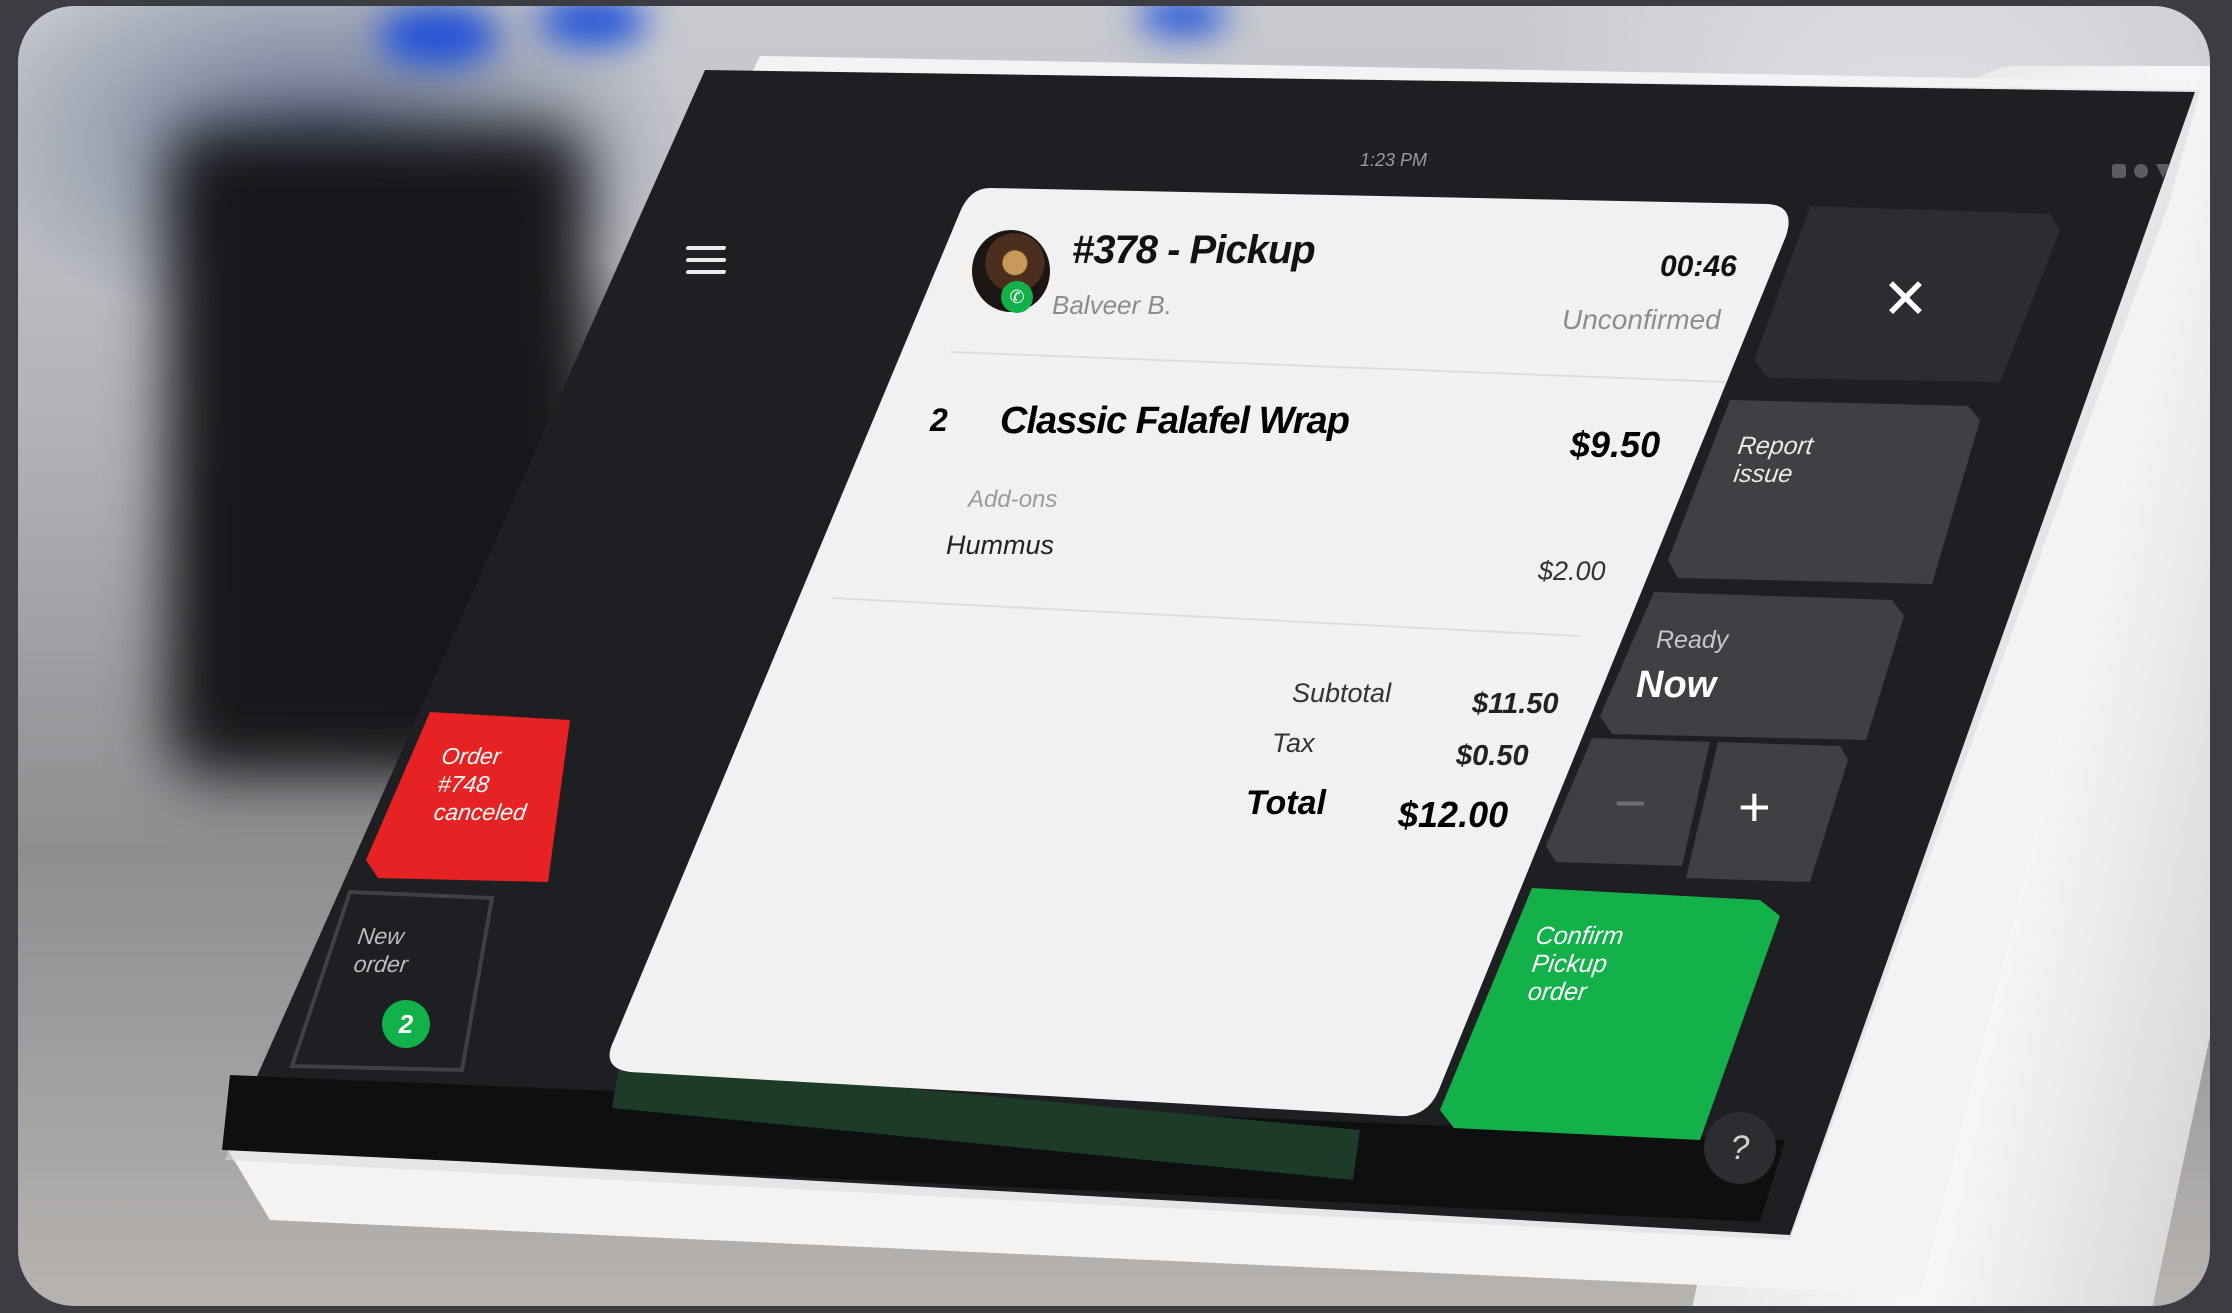 Image resolution: width=2232 pixels, height=1313 pixels. Describe the element at coordinates (1773, 460) in the screenshot. I see `report-issue-button: Report issue` at that location.